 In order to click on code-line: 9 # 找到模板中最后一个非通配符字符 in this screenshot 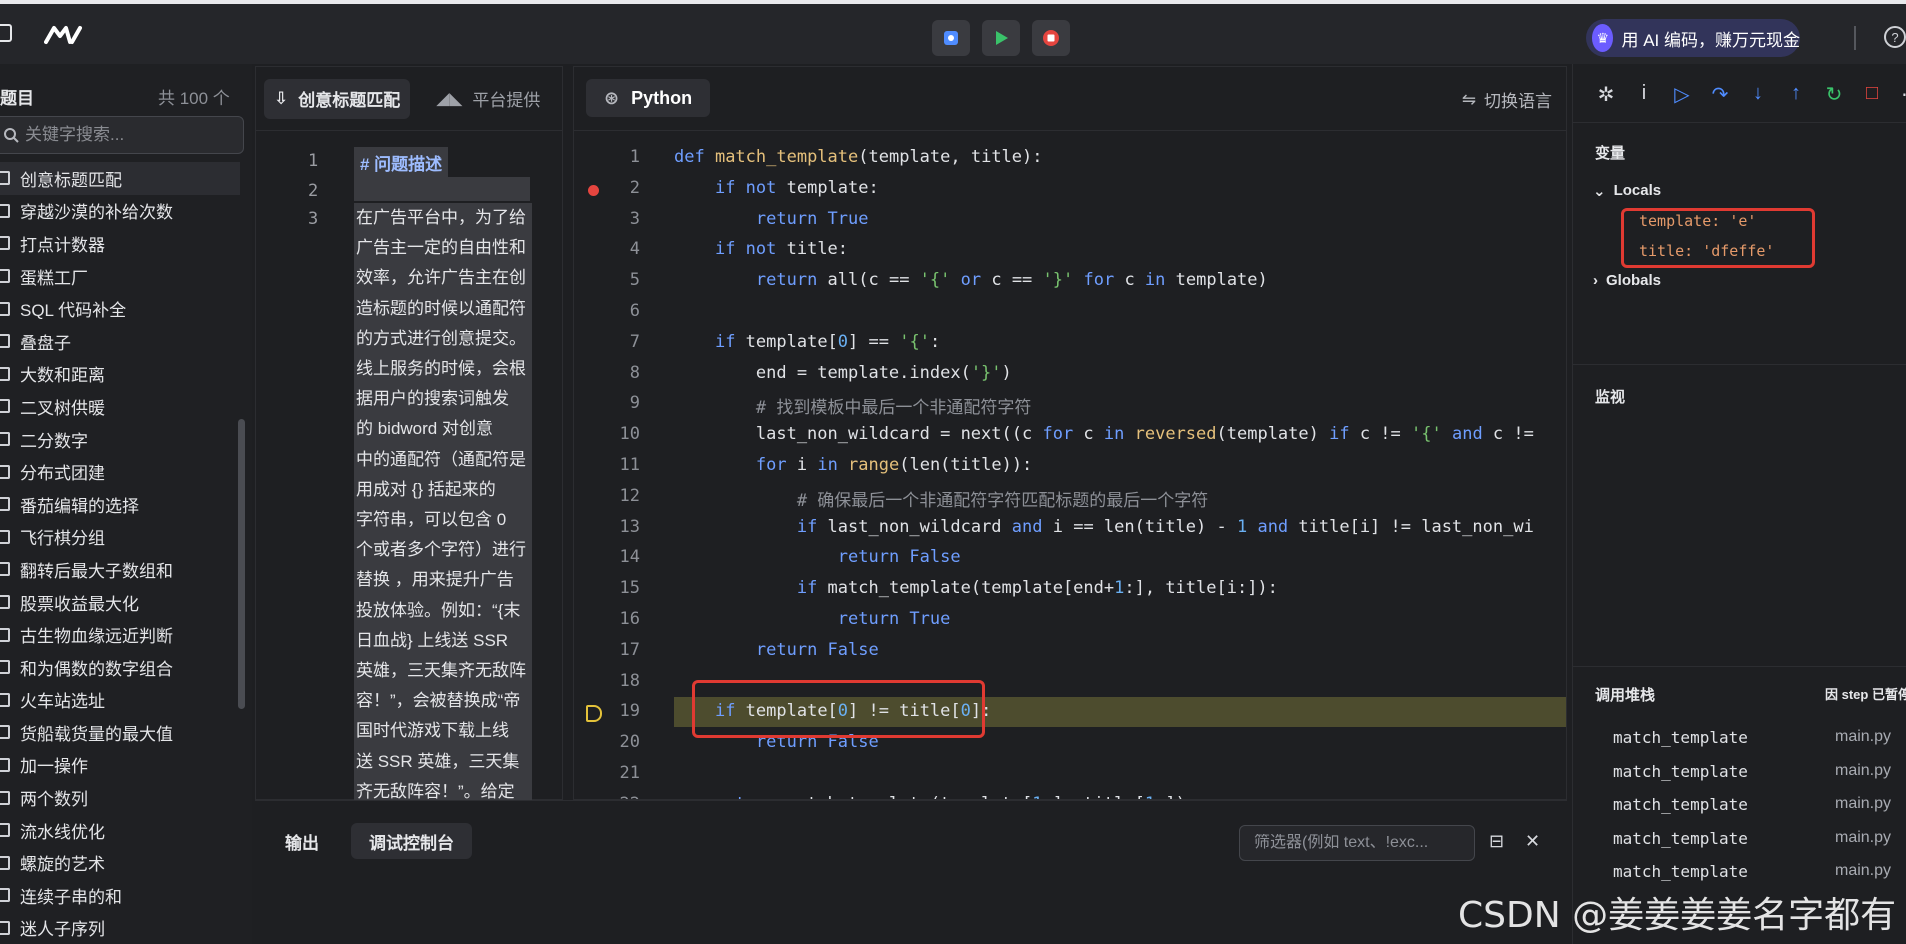, I will do `click(1070, 404)`.